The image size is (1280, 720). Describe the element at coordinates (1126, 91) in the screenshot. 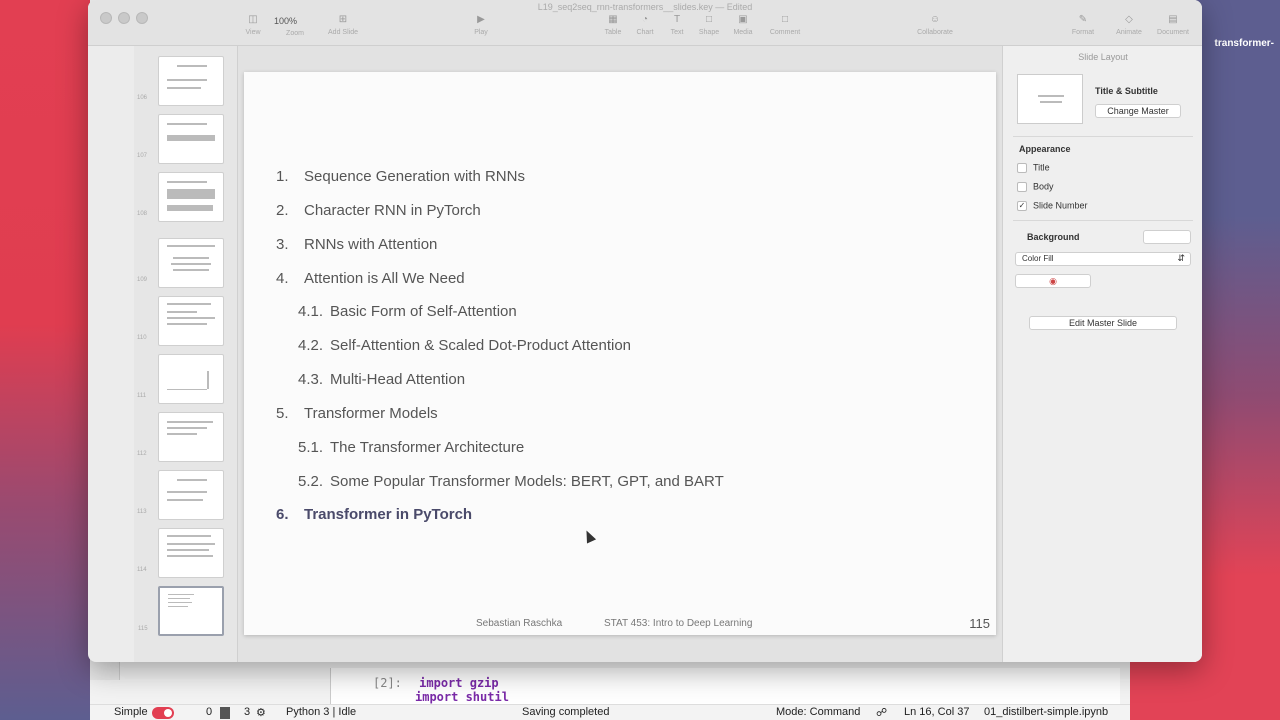

I see `master-name: Title & Subtitle` at that location.